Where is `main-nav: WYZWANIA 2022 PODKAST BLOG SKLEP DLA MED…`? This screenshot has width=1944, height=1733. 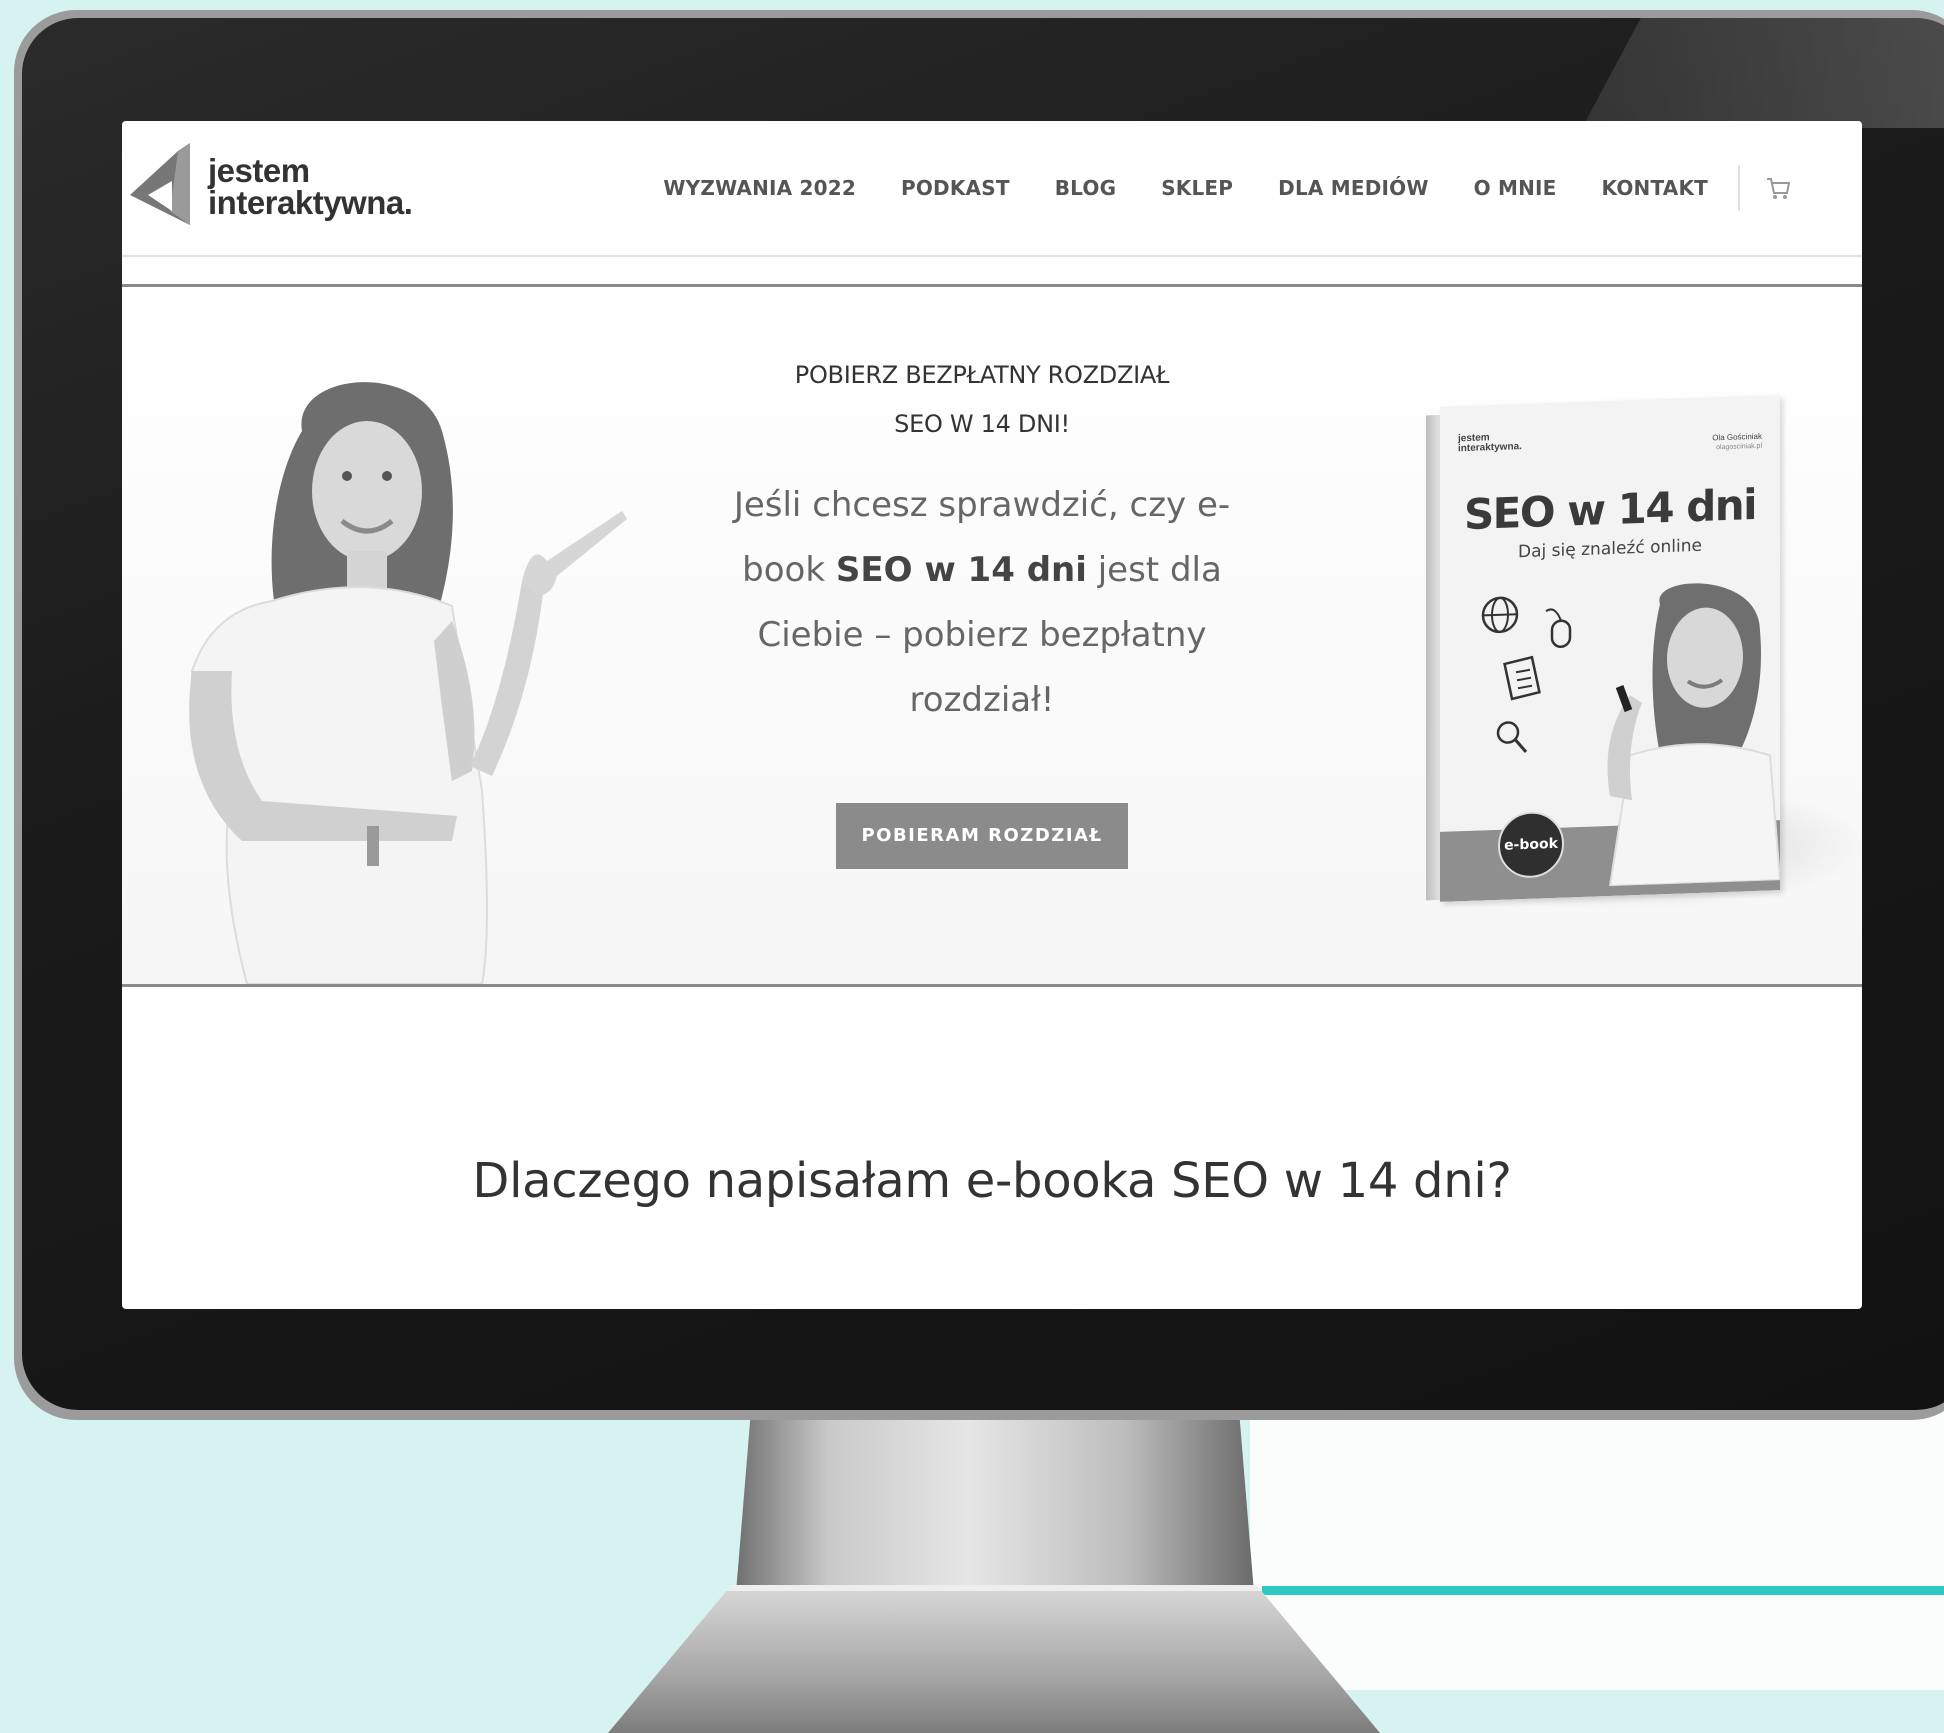
main-nav: WYZWANIA 2022 PODKAST BLOG SKLEP DLA MED… is located at coordinates (1204, 188).